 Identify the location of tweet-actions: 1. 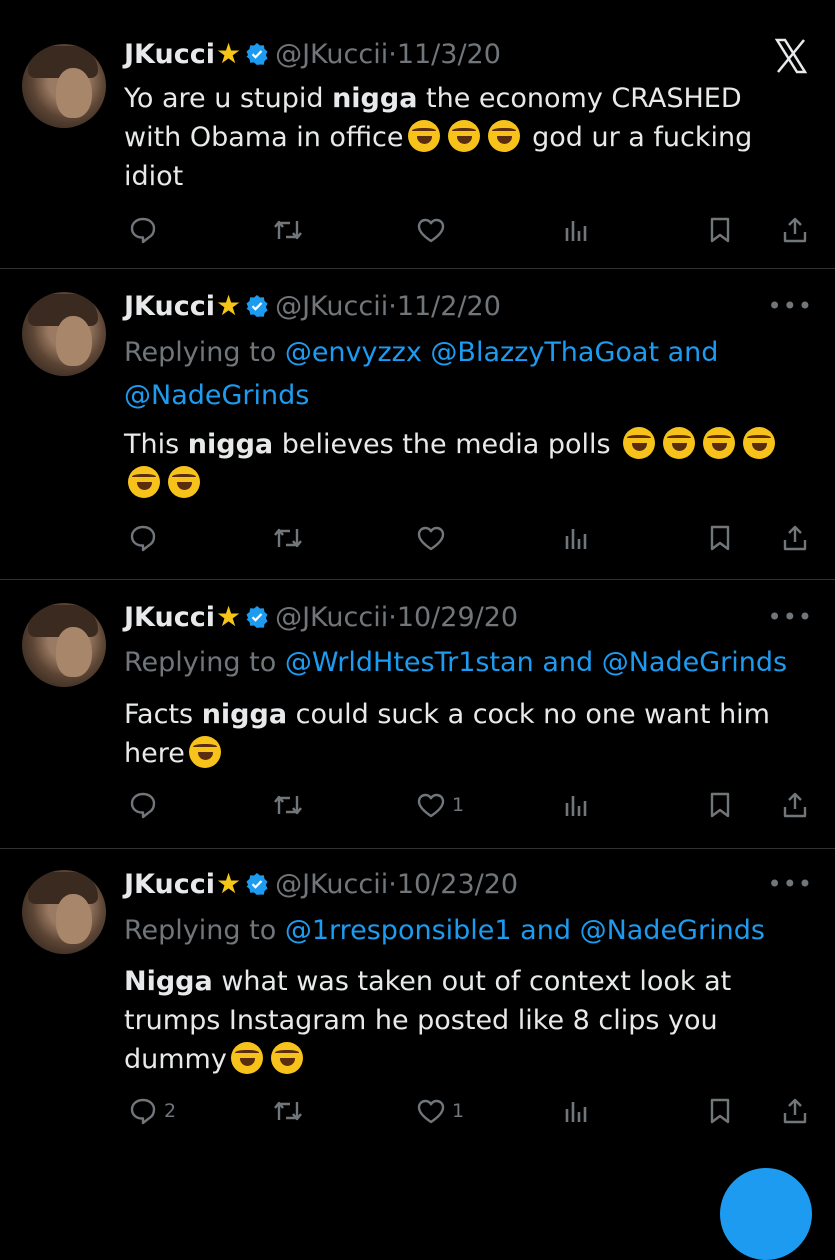
(417, 805).